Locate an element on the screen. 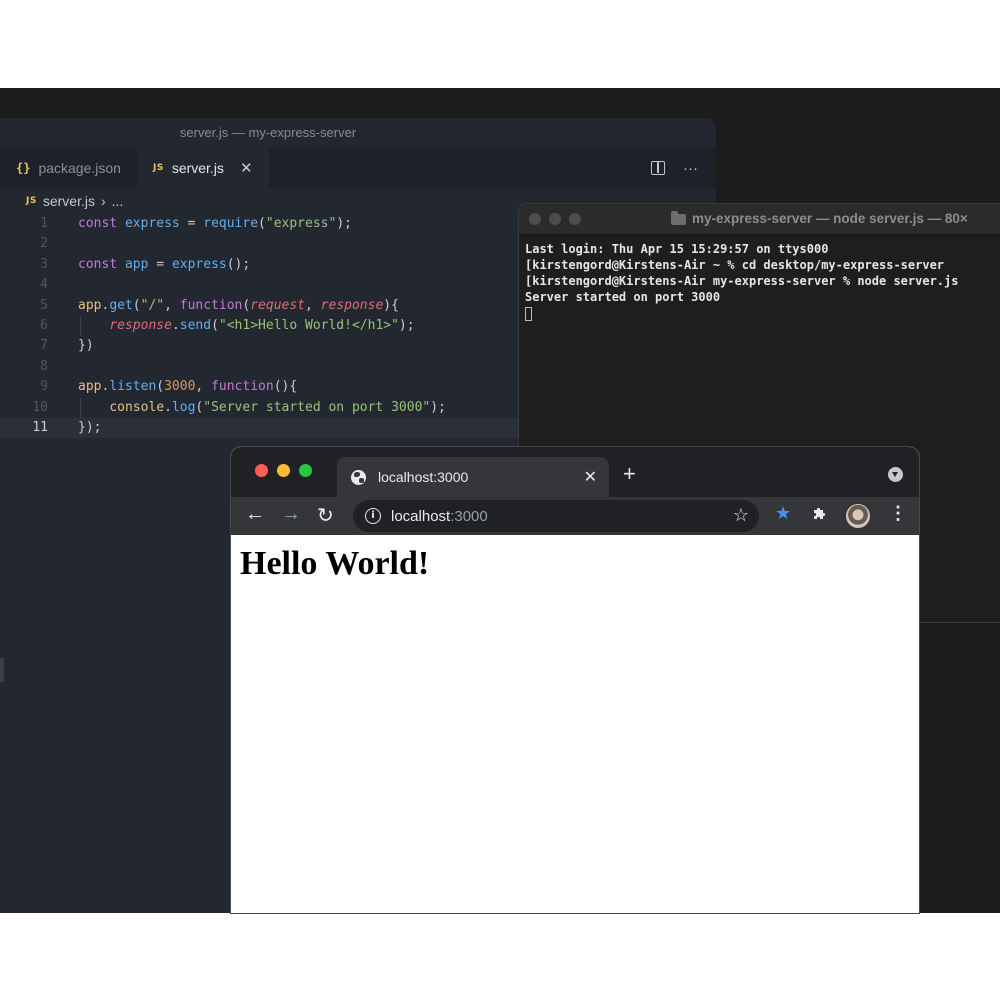 The width and height of the screenshot is (1000, 1000). line-number: 10 is located at coordinates (40, 407).